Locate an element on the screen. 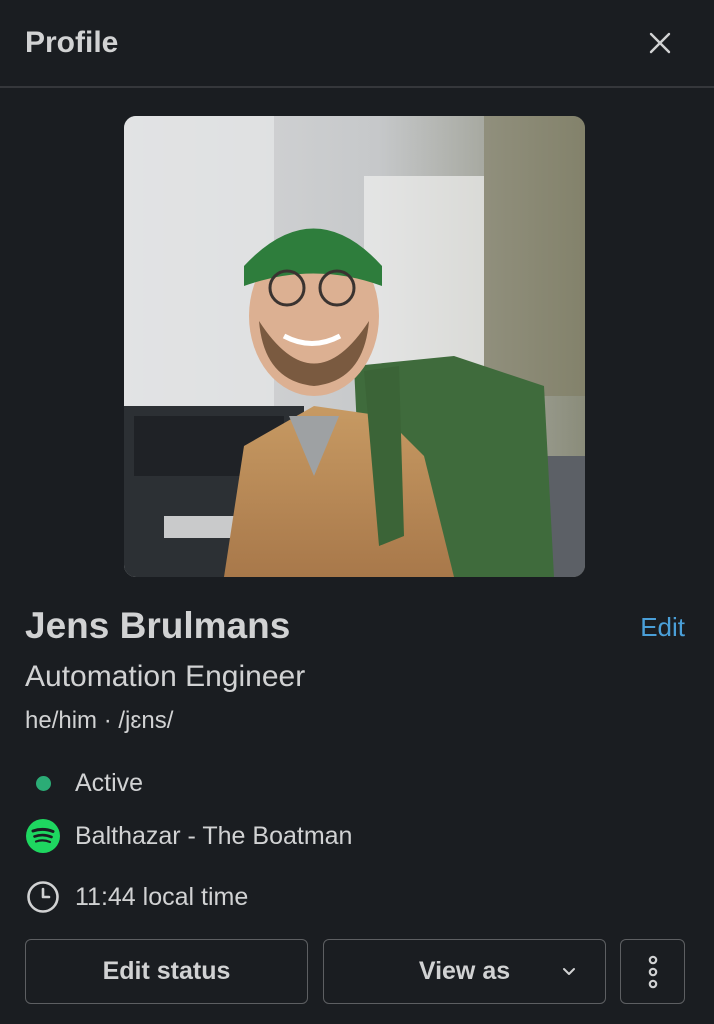  local-time-label: 11:44 local time is located at coordinates (162, 896).